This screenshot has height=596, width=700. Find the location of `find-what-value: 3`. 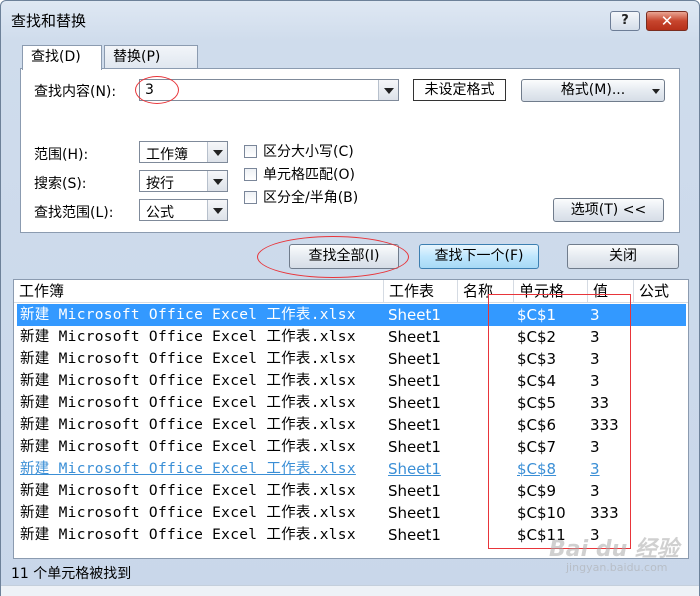

find-what-value: 3 is located at coordinates (149, 90).